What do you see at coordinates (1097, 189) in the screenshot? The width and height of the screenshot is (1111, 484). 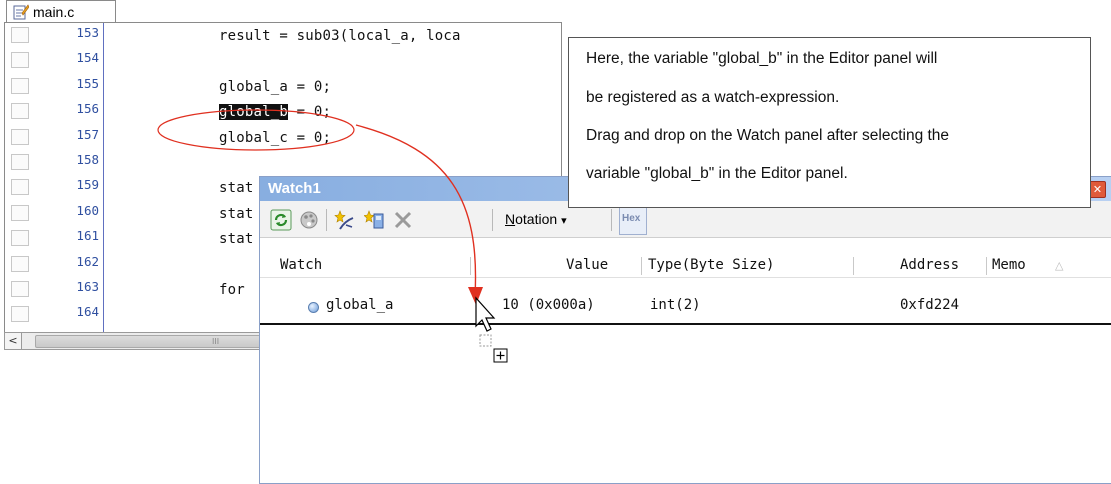 I see `close-button: ✕` at bounding box center [1097, 189].